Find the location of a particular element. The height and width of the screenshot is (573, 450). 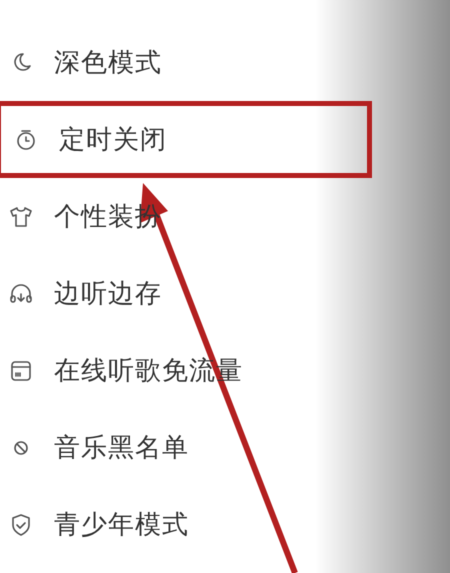

highlighted-menu-item: 定时关闭 is located at coordinates (186, 139).